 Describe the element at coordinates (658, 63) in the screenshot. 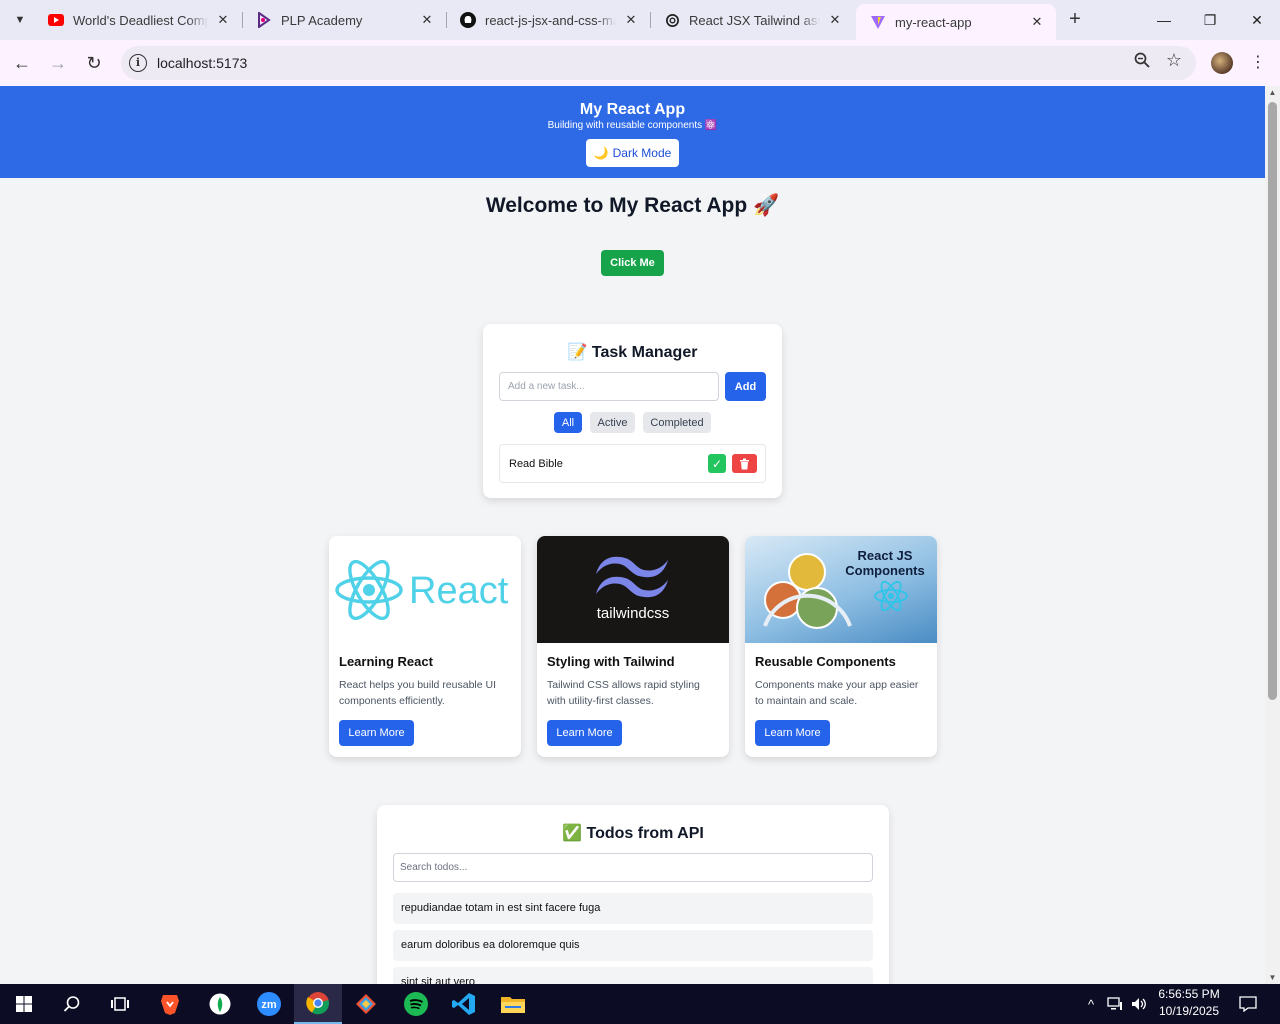

I see `address-bar: i localhost:5173 ☆` at that location.